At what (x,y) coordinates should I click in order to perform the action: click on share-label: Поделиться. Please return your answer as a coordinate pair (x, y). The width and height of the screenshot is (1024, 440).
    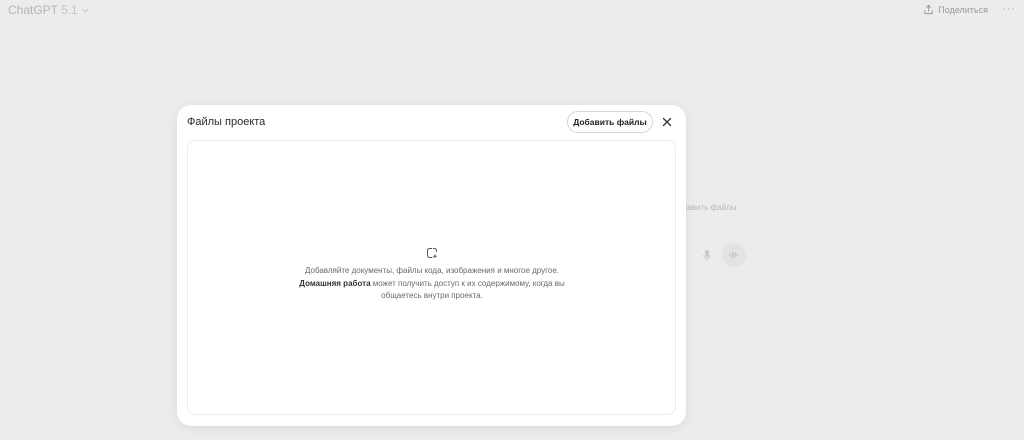
    Looking at the image, I should click on (963, 9).